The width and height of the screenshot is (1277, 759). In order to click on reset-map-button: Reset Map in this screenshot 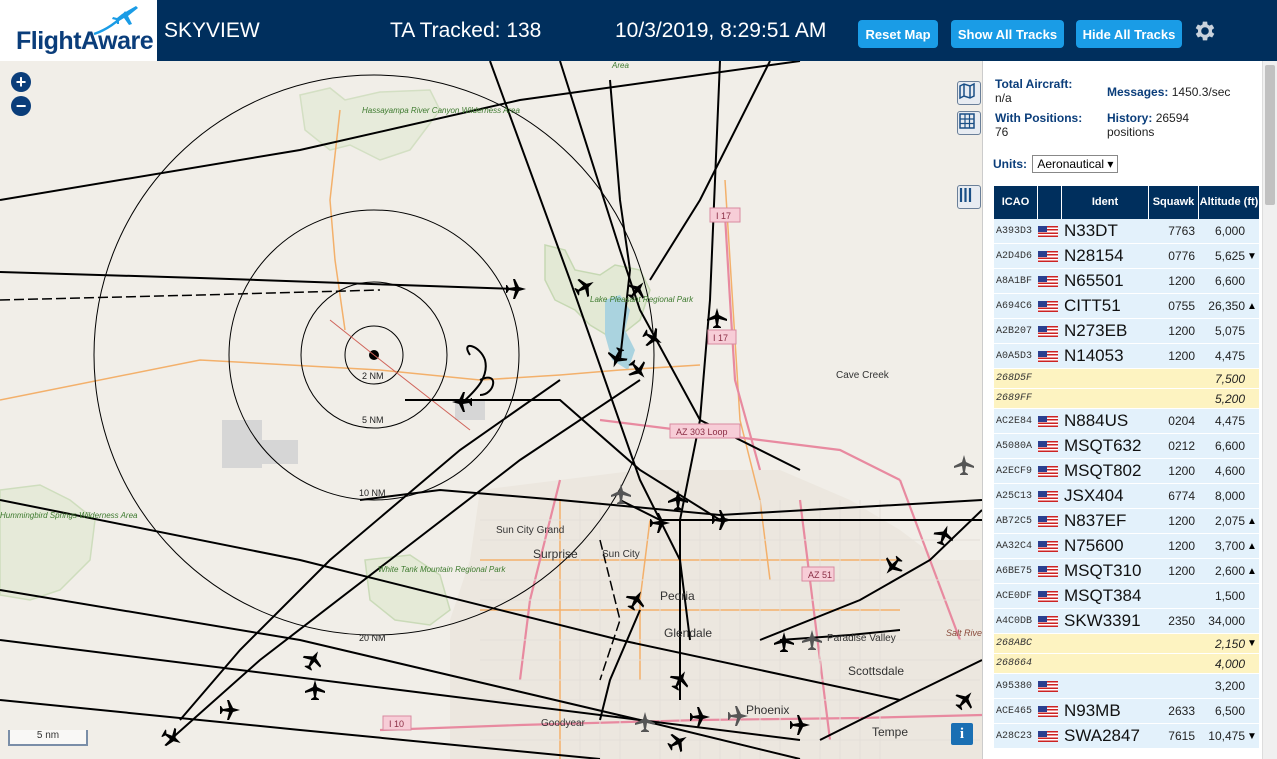, I will do `click(898, 34)`.